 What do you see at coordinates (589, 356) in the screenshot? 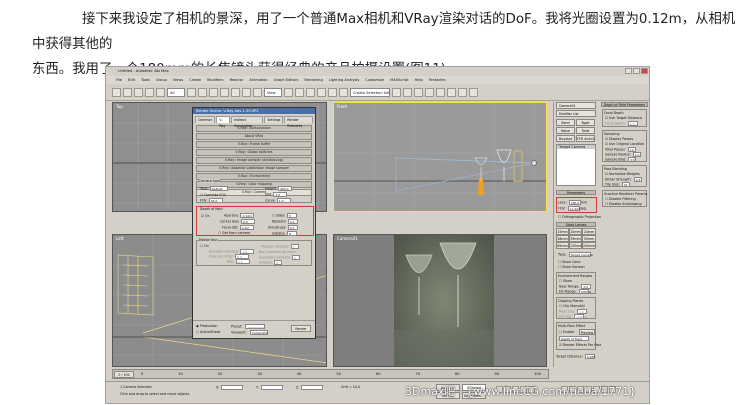
I see `target-distance-spinner: 0.285` at bounding box center [589, 356].